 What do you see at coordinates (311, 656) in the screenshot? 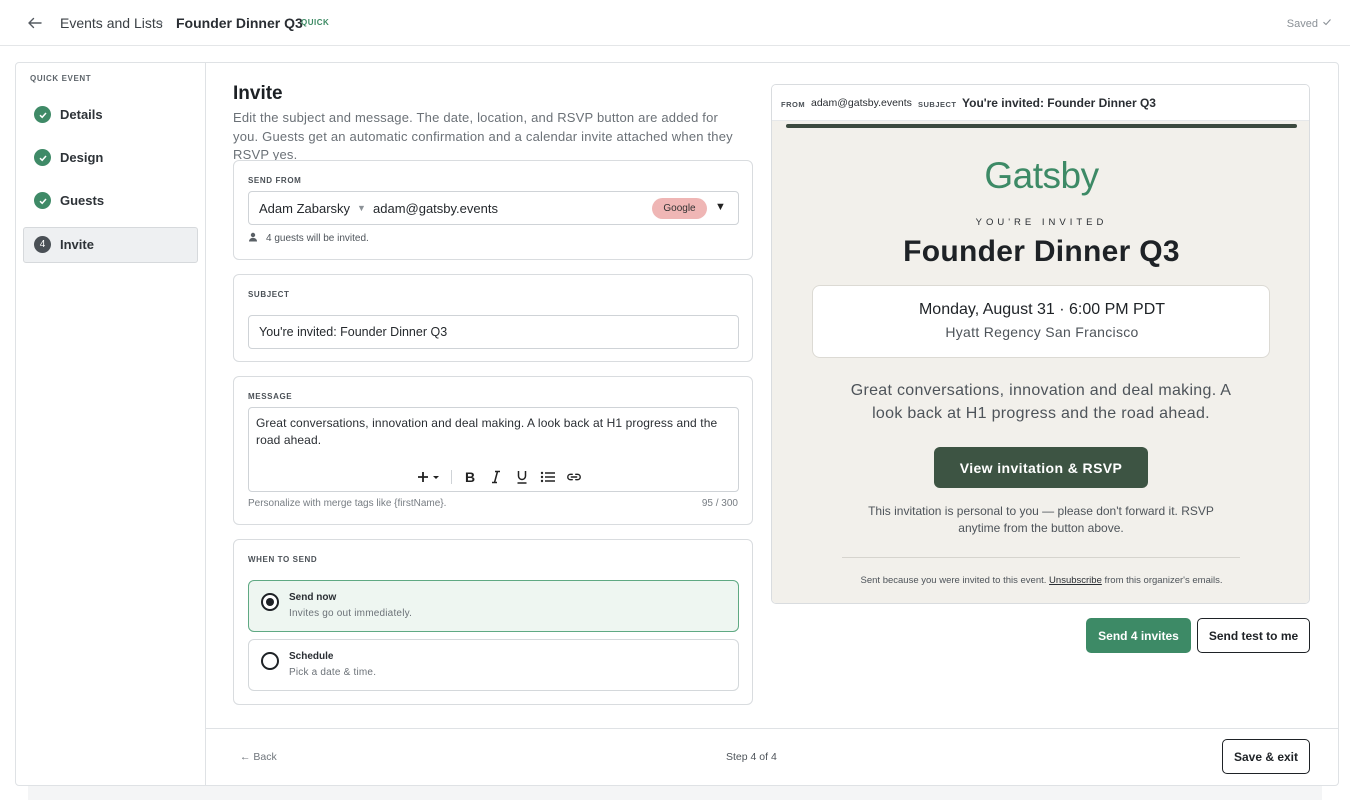
I see `option-title: Schedule` at bounding box center [311, 656].